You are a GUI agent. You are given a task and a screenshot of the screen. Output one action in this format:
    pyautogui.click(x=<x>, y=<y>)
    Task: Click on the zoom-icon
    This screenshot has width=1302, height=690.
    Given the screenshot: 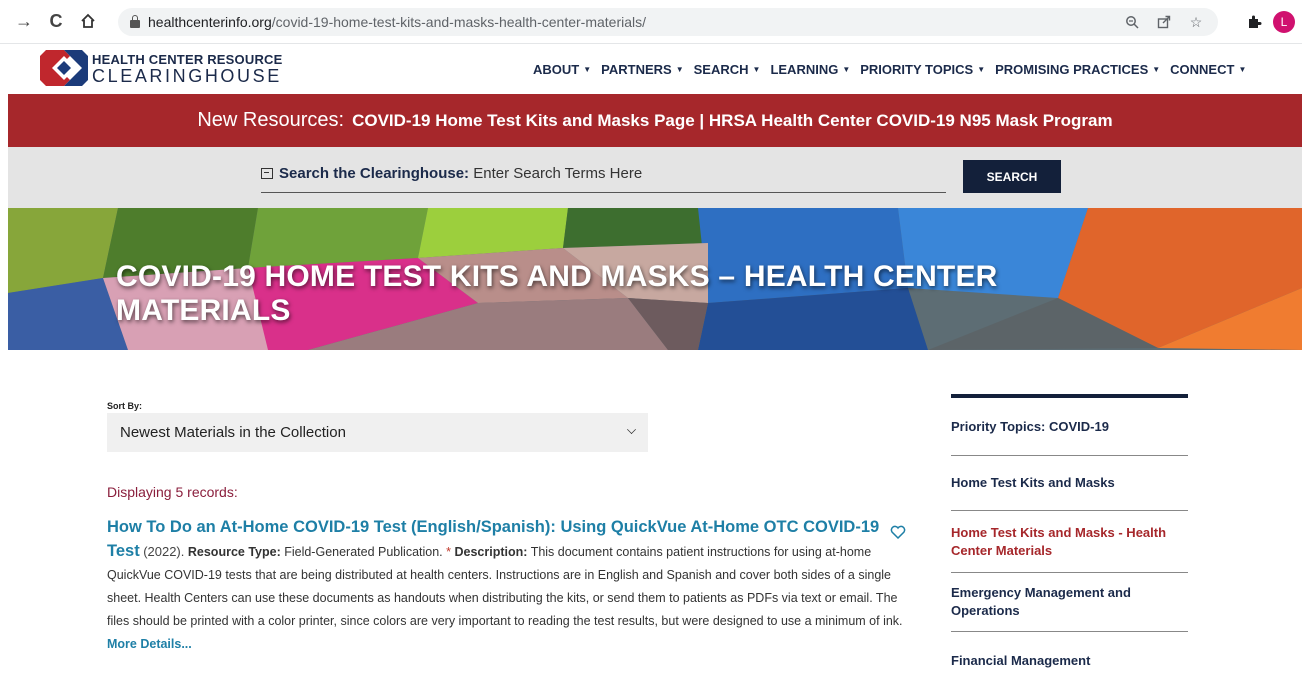 What is the action you would take?
    pyautogui.click(x=1132, y=22)
    